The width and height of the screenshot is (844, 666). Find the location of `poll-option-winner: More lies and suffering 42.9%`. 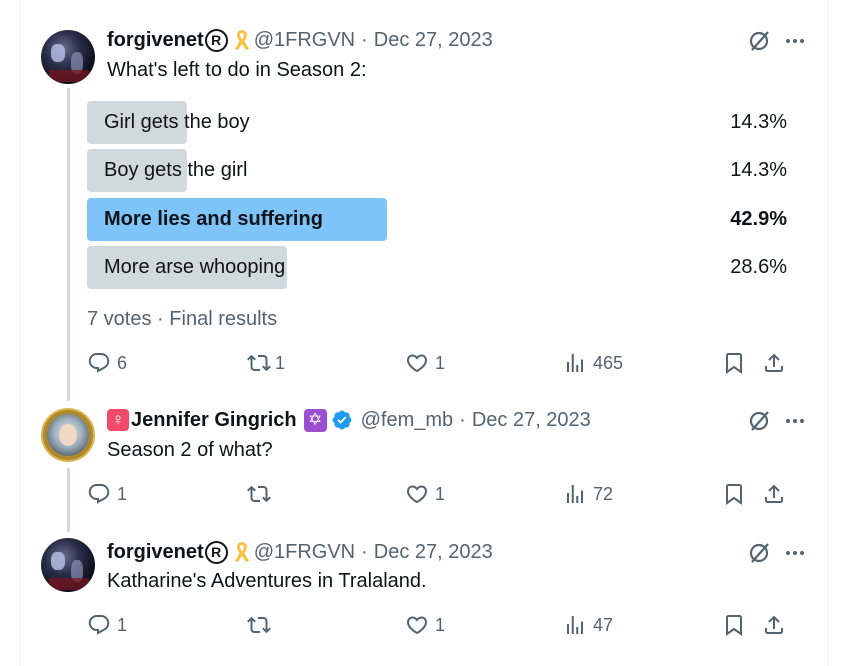

poll-option-winner: More lies and suffering 42.9% is located at coordinates (437, 219).